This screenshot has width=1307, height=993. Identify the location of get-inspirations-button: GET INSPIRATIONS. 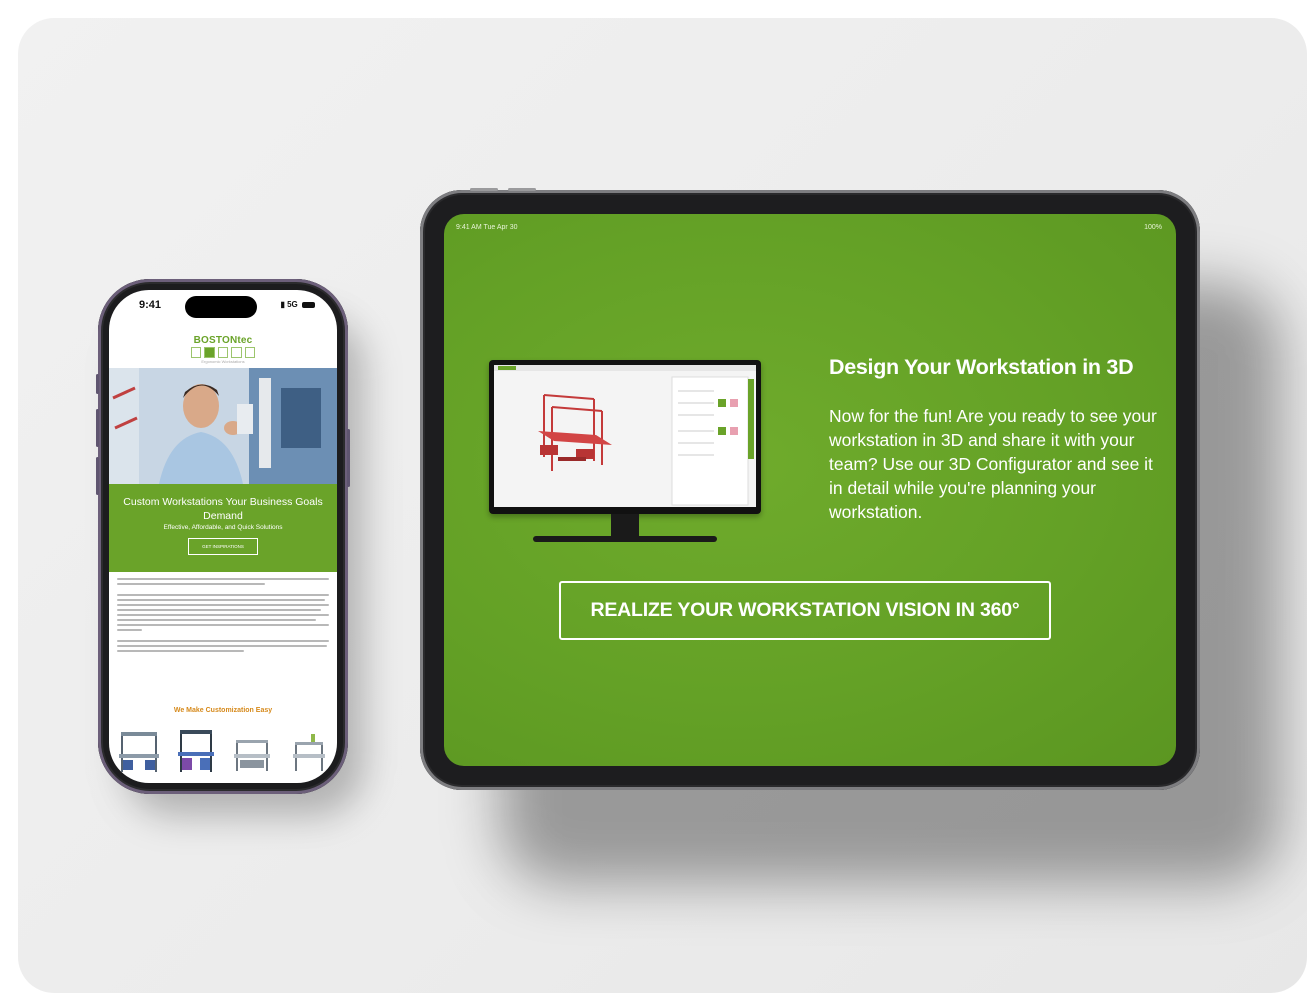
(223, 546).